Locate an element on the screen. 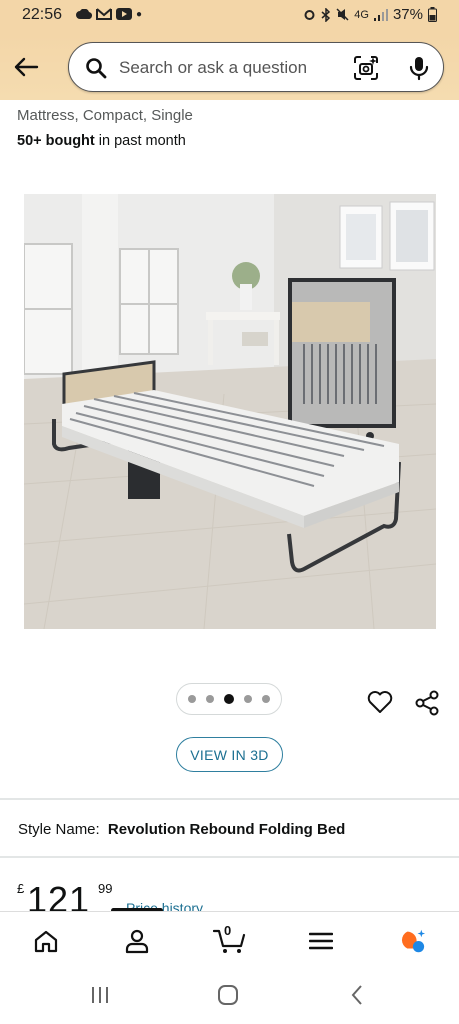  gmail-icon is located at coordinates (104, 14).